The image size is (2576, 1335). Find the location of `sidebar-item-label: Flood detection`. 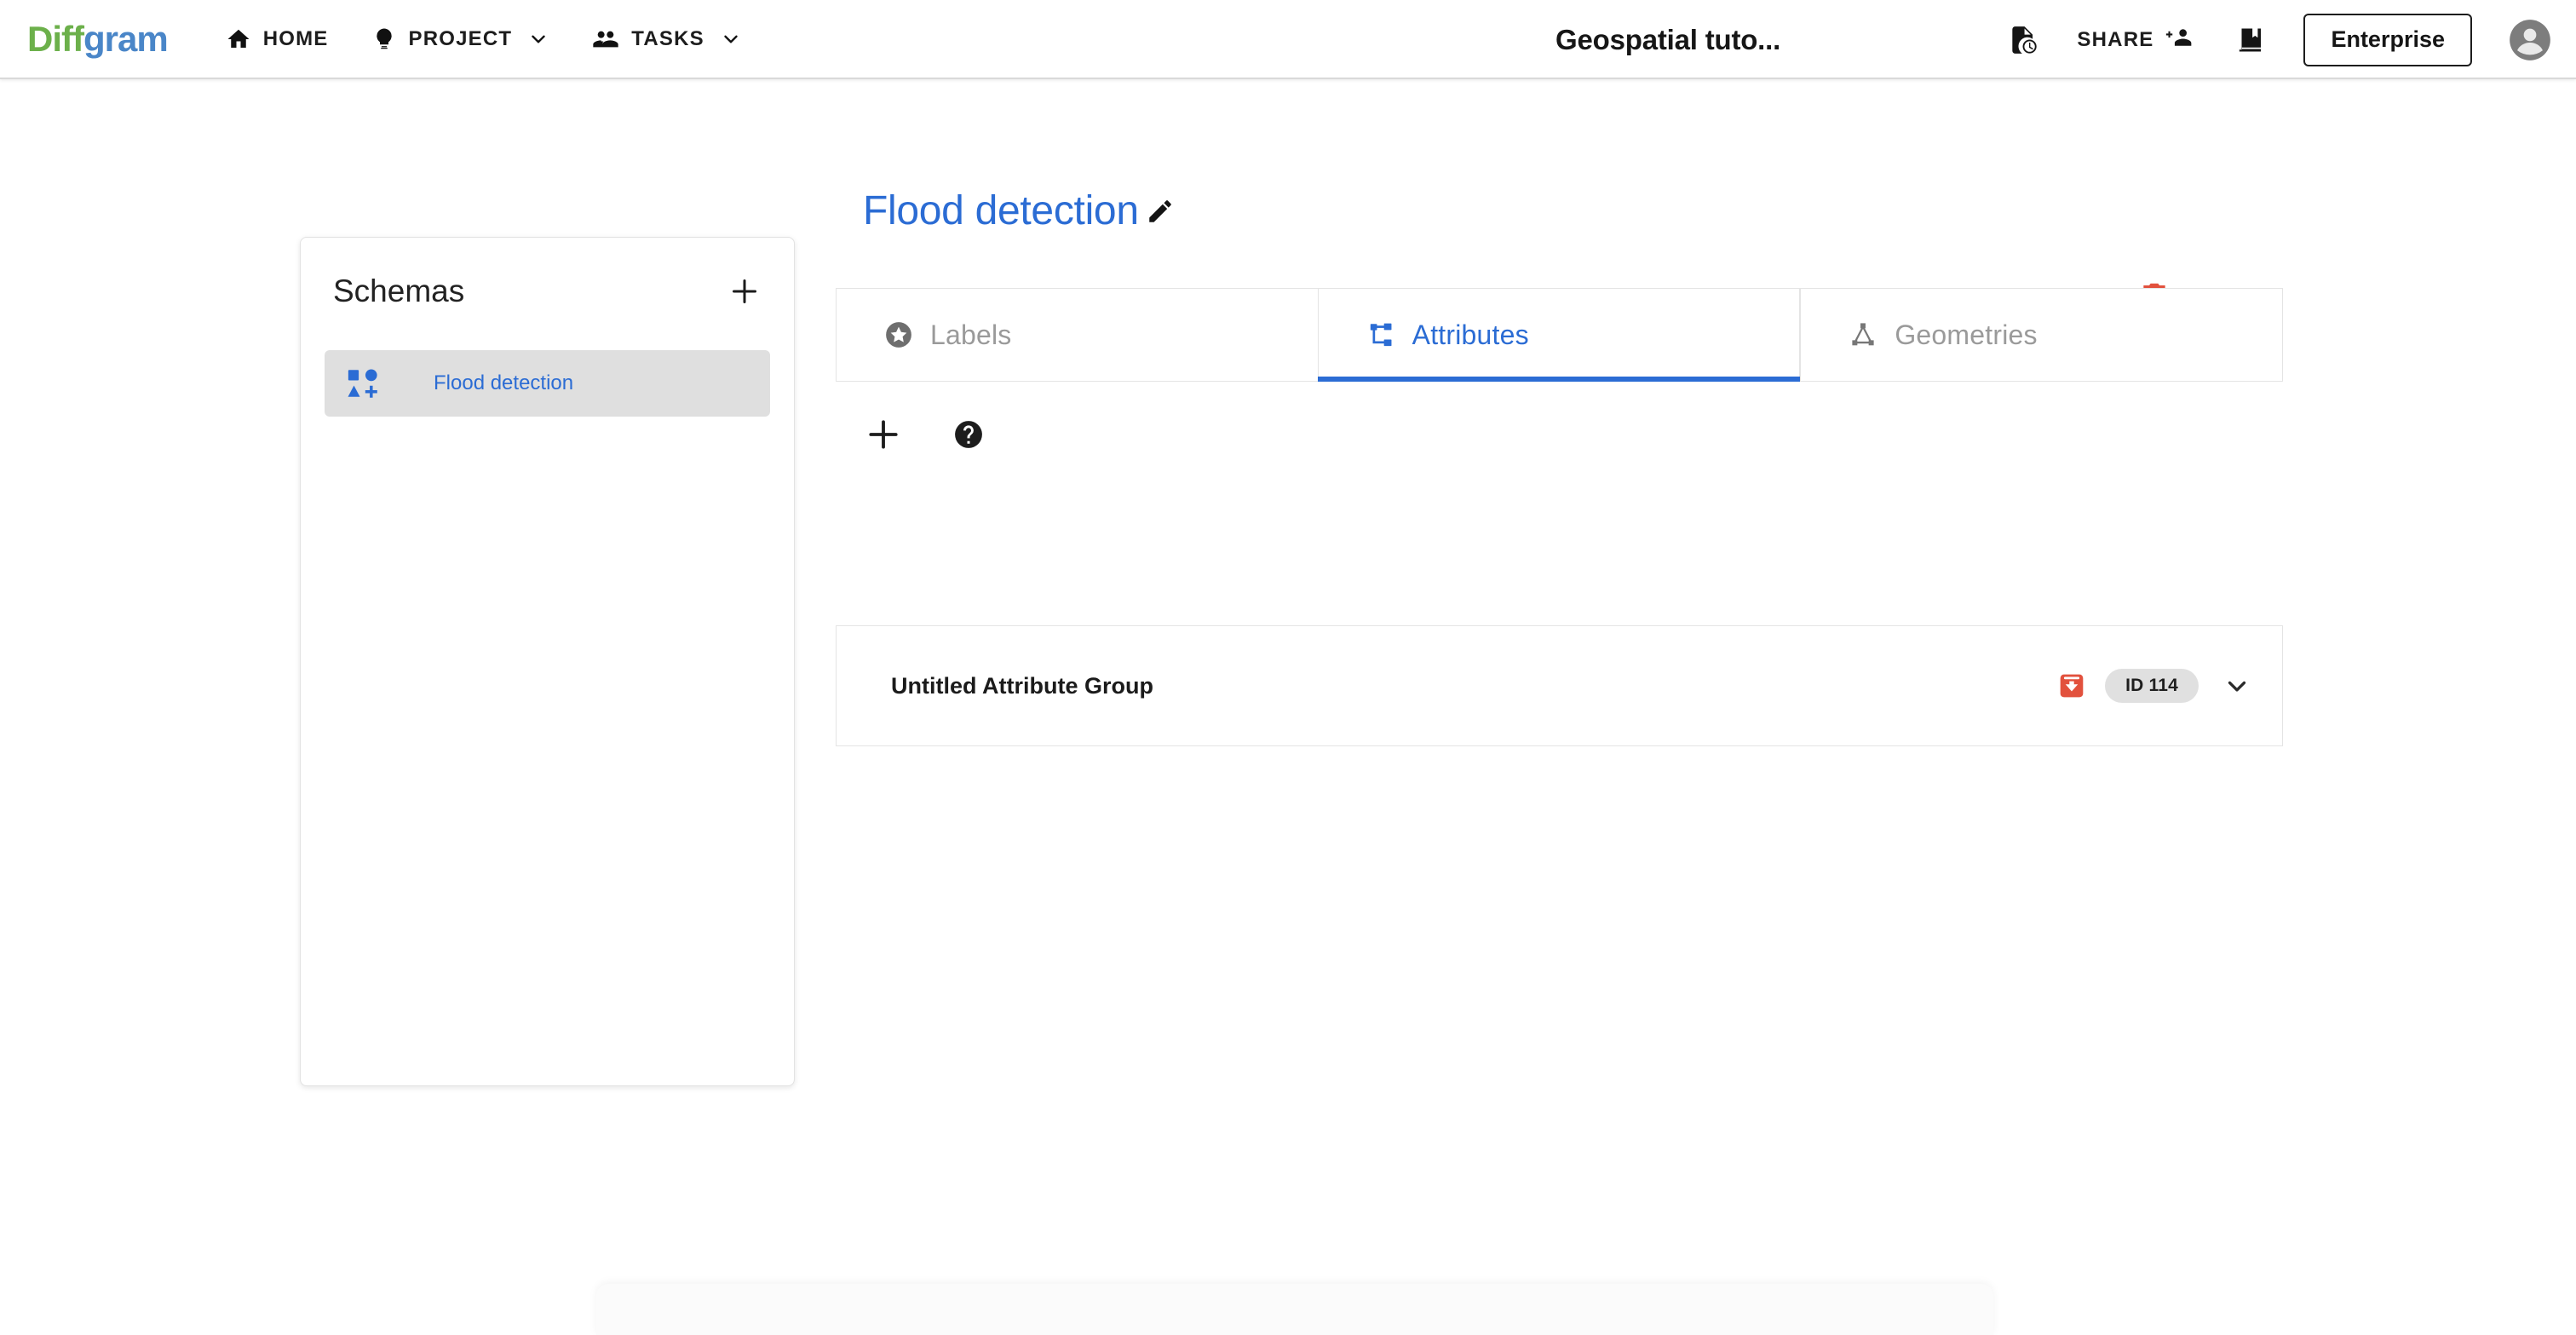

sidebar-item-label: Flood detection is located at coordinates (504, 382).